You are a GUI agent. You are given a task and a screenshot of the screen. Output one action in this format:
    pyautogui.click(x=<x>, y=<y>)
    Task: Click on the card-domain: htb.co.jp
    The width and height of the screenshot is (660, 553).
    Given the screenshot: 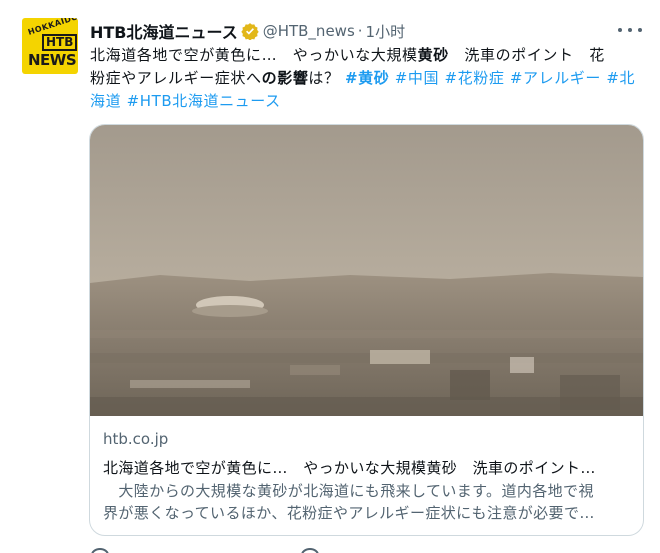 What is the action you would take?
    pyautogui.click(x=135, y=439)
    